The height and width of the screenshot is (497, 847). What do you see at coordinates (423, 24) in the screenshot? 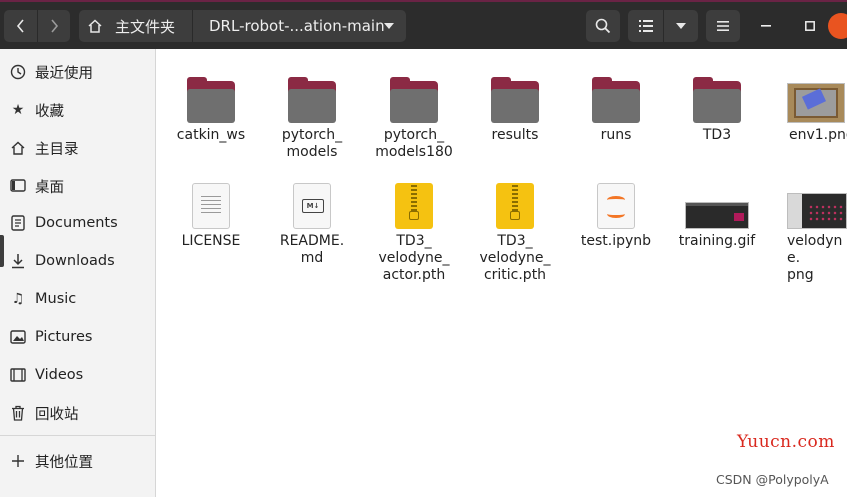
I see `header-bar: 主文件夹 DRL-robot-...ation-main` at bounding box center [423, 24].